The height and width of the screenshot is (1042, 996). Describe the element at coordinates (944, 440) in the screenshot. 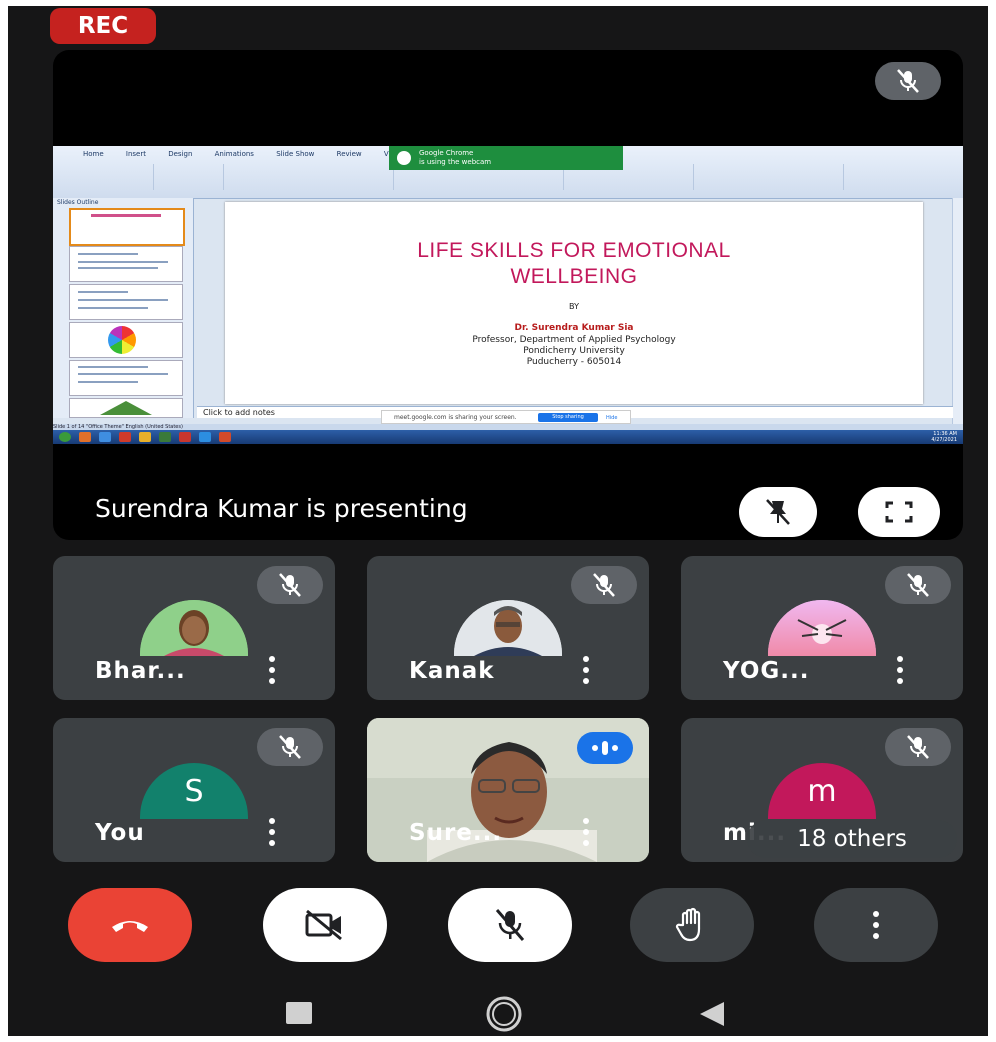

I see `clock-date: 4/27/2021` at that location.